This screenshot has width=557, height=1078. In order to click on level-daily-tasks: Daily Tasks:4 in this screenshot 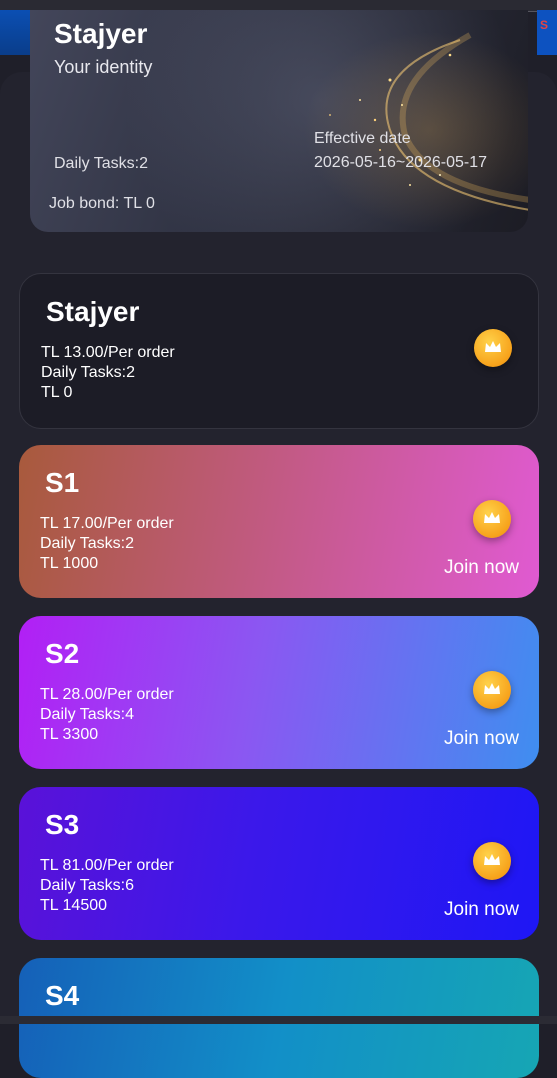, I will do `click(87, 714)`.